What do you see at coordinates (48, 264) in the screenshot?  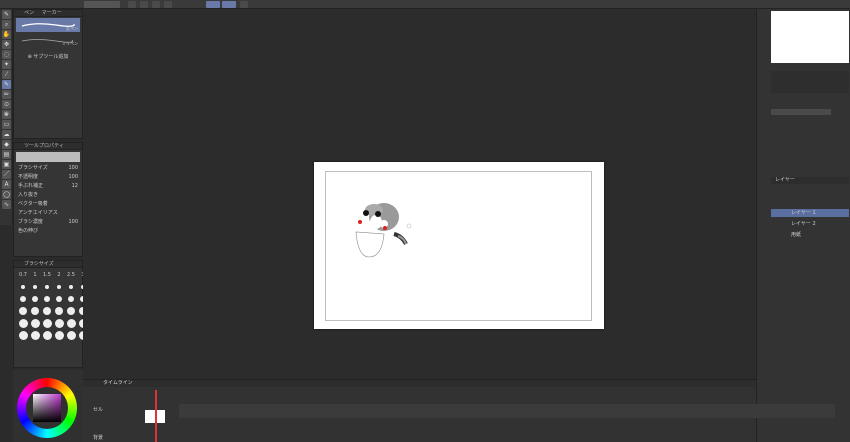 I see `brush-size-header: ブラシサイズ` at bounding box center [48, 264].